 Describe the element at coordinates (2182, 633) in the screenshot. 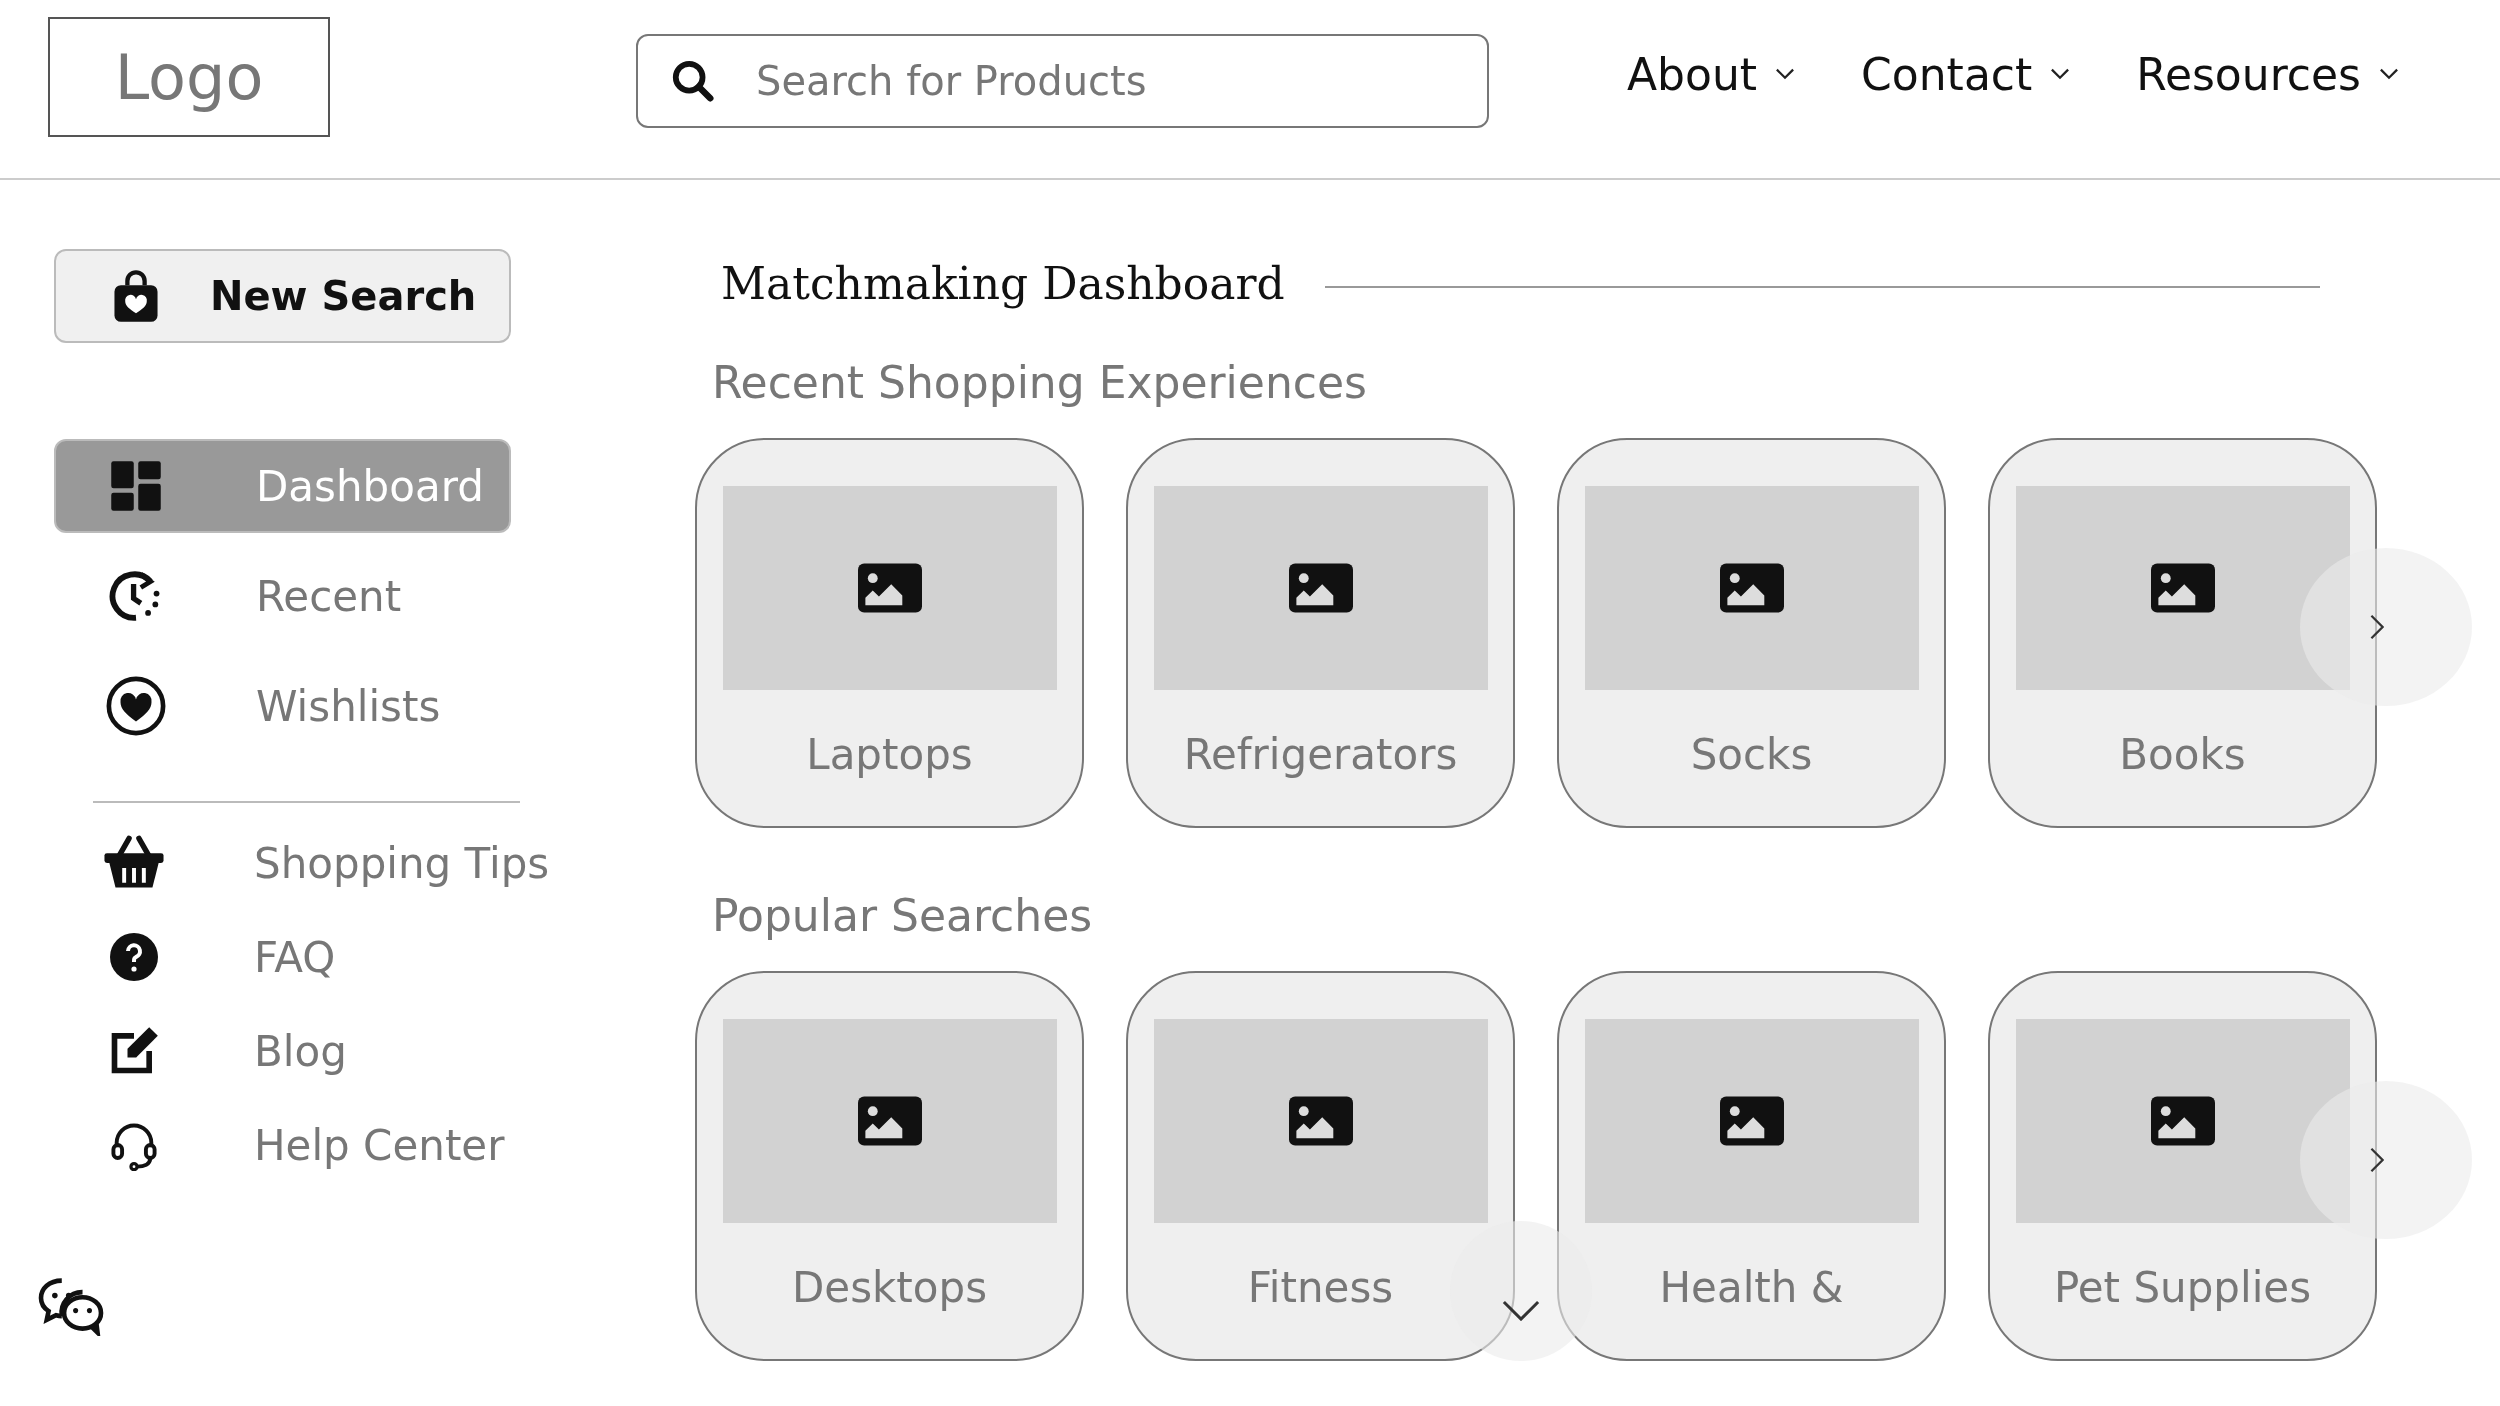

I see `product-card: Books` at that location.